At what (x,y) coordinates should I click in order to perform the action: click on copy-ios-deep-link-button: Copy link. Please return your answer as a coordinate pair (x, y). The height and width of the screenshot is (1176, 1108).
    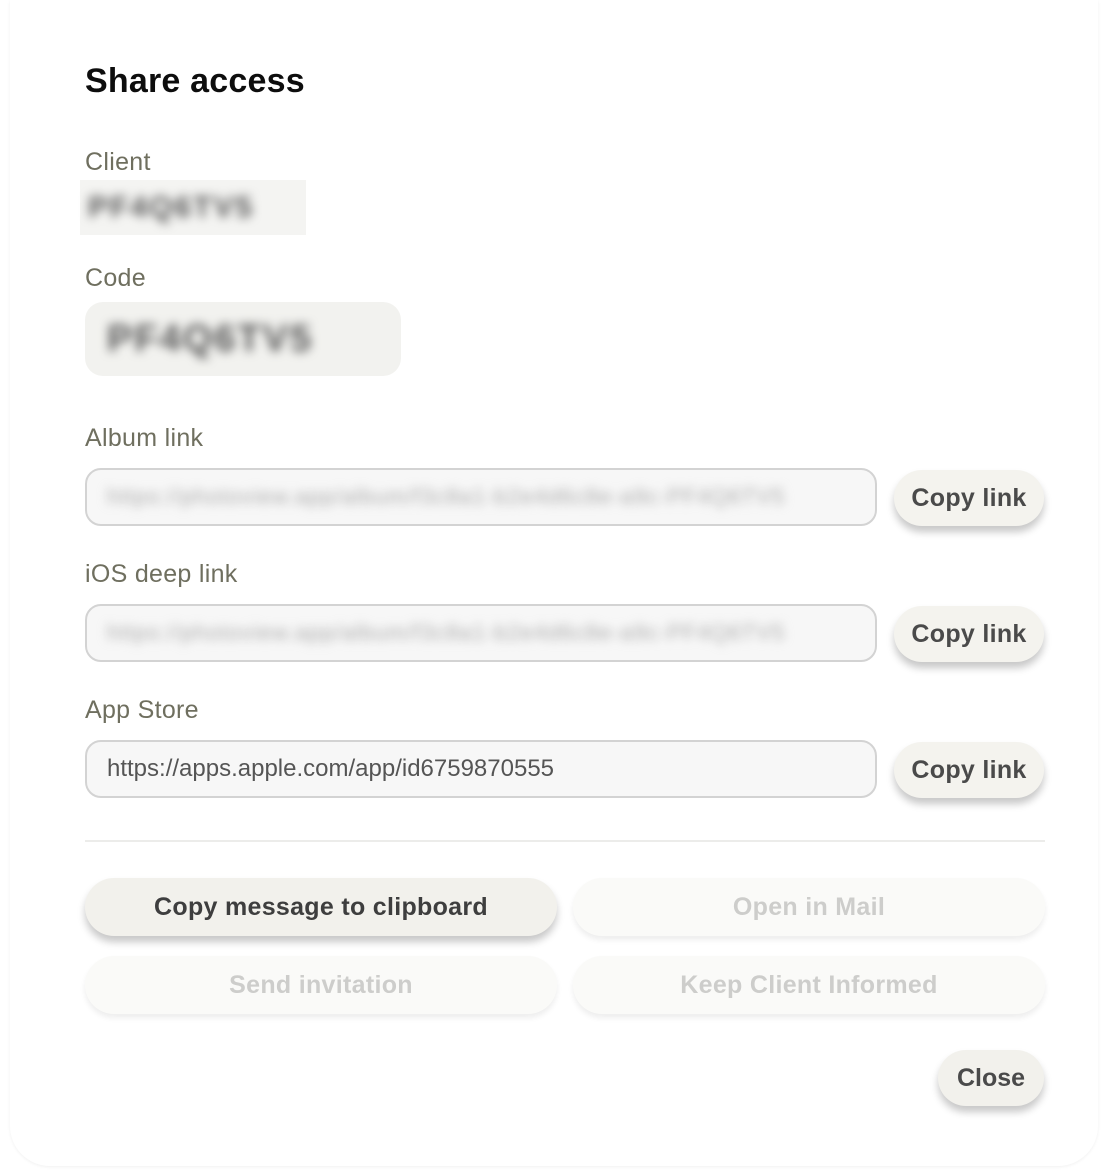
    Looking at the image, I should click on (969, 634).